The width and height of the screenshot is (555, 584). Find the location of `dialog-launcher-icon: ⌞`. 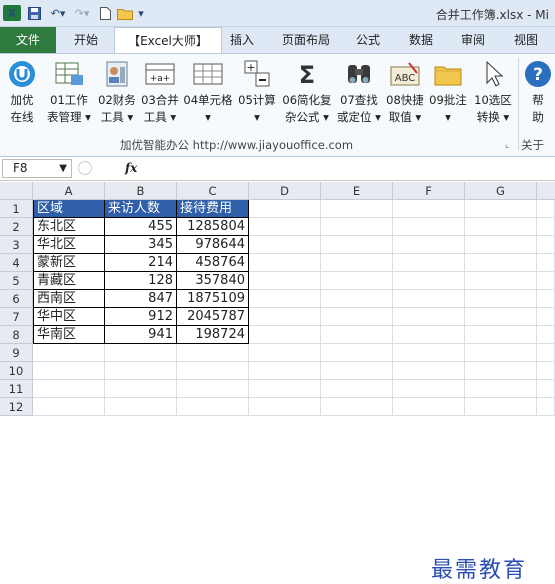

dialog-launcher-icon: ⌞ is located at coordinates (507, 145).